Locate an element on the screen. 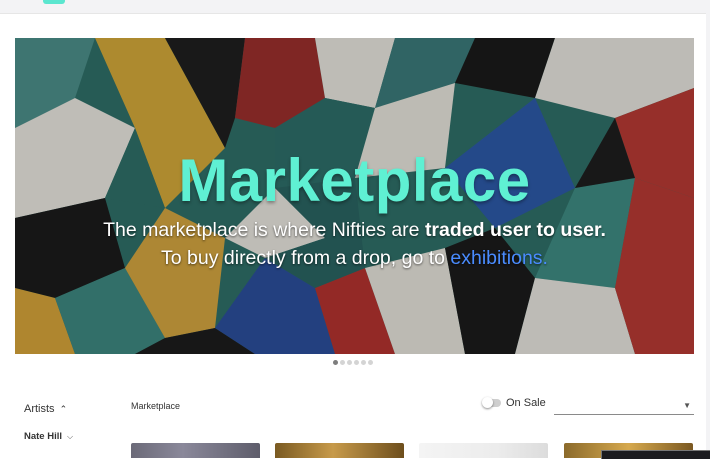 This screenshot has width=710, height=459. hero-description-emphasis: traded user to user. is located at coordinates (515, 230).